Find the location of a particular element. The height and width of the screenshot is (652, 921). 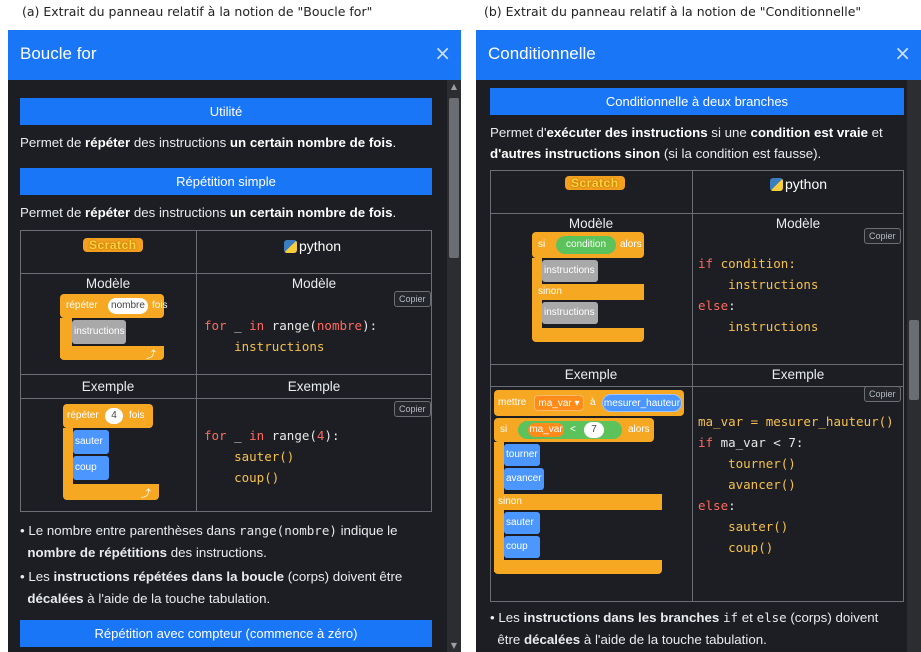

section-repetition-simple: Répétition simple is located at coordinates (226, 181).